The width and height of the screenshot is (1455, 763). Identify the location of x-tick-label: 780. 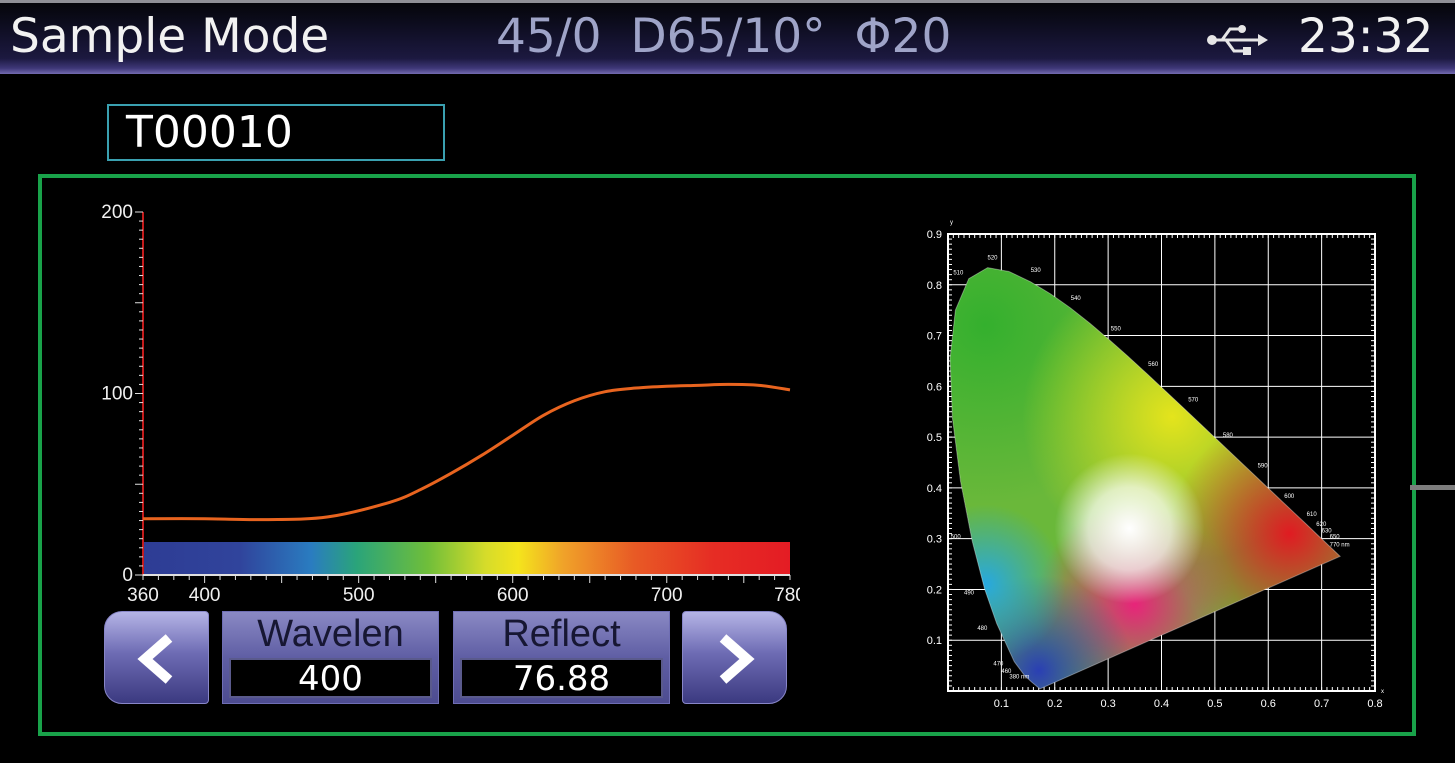
(787, 595).